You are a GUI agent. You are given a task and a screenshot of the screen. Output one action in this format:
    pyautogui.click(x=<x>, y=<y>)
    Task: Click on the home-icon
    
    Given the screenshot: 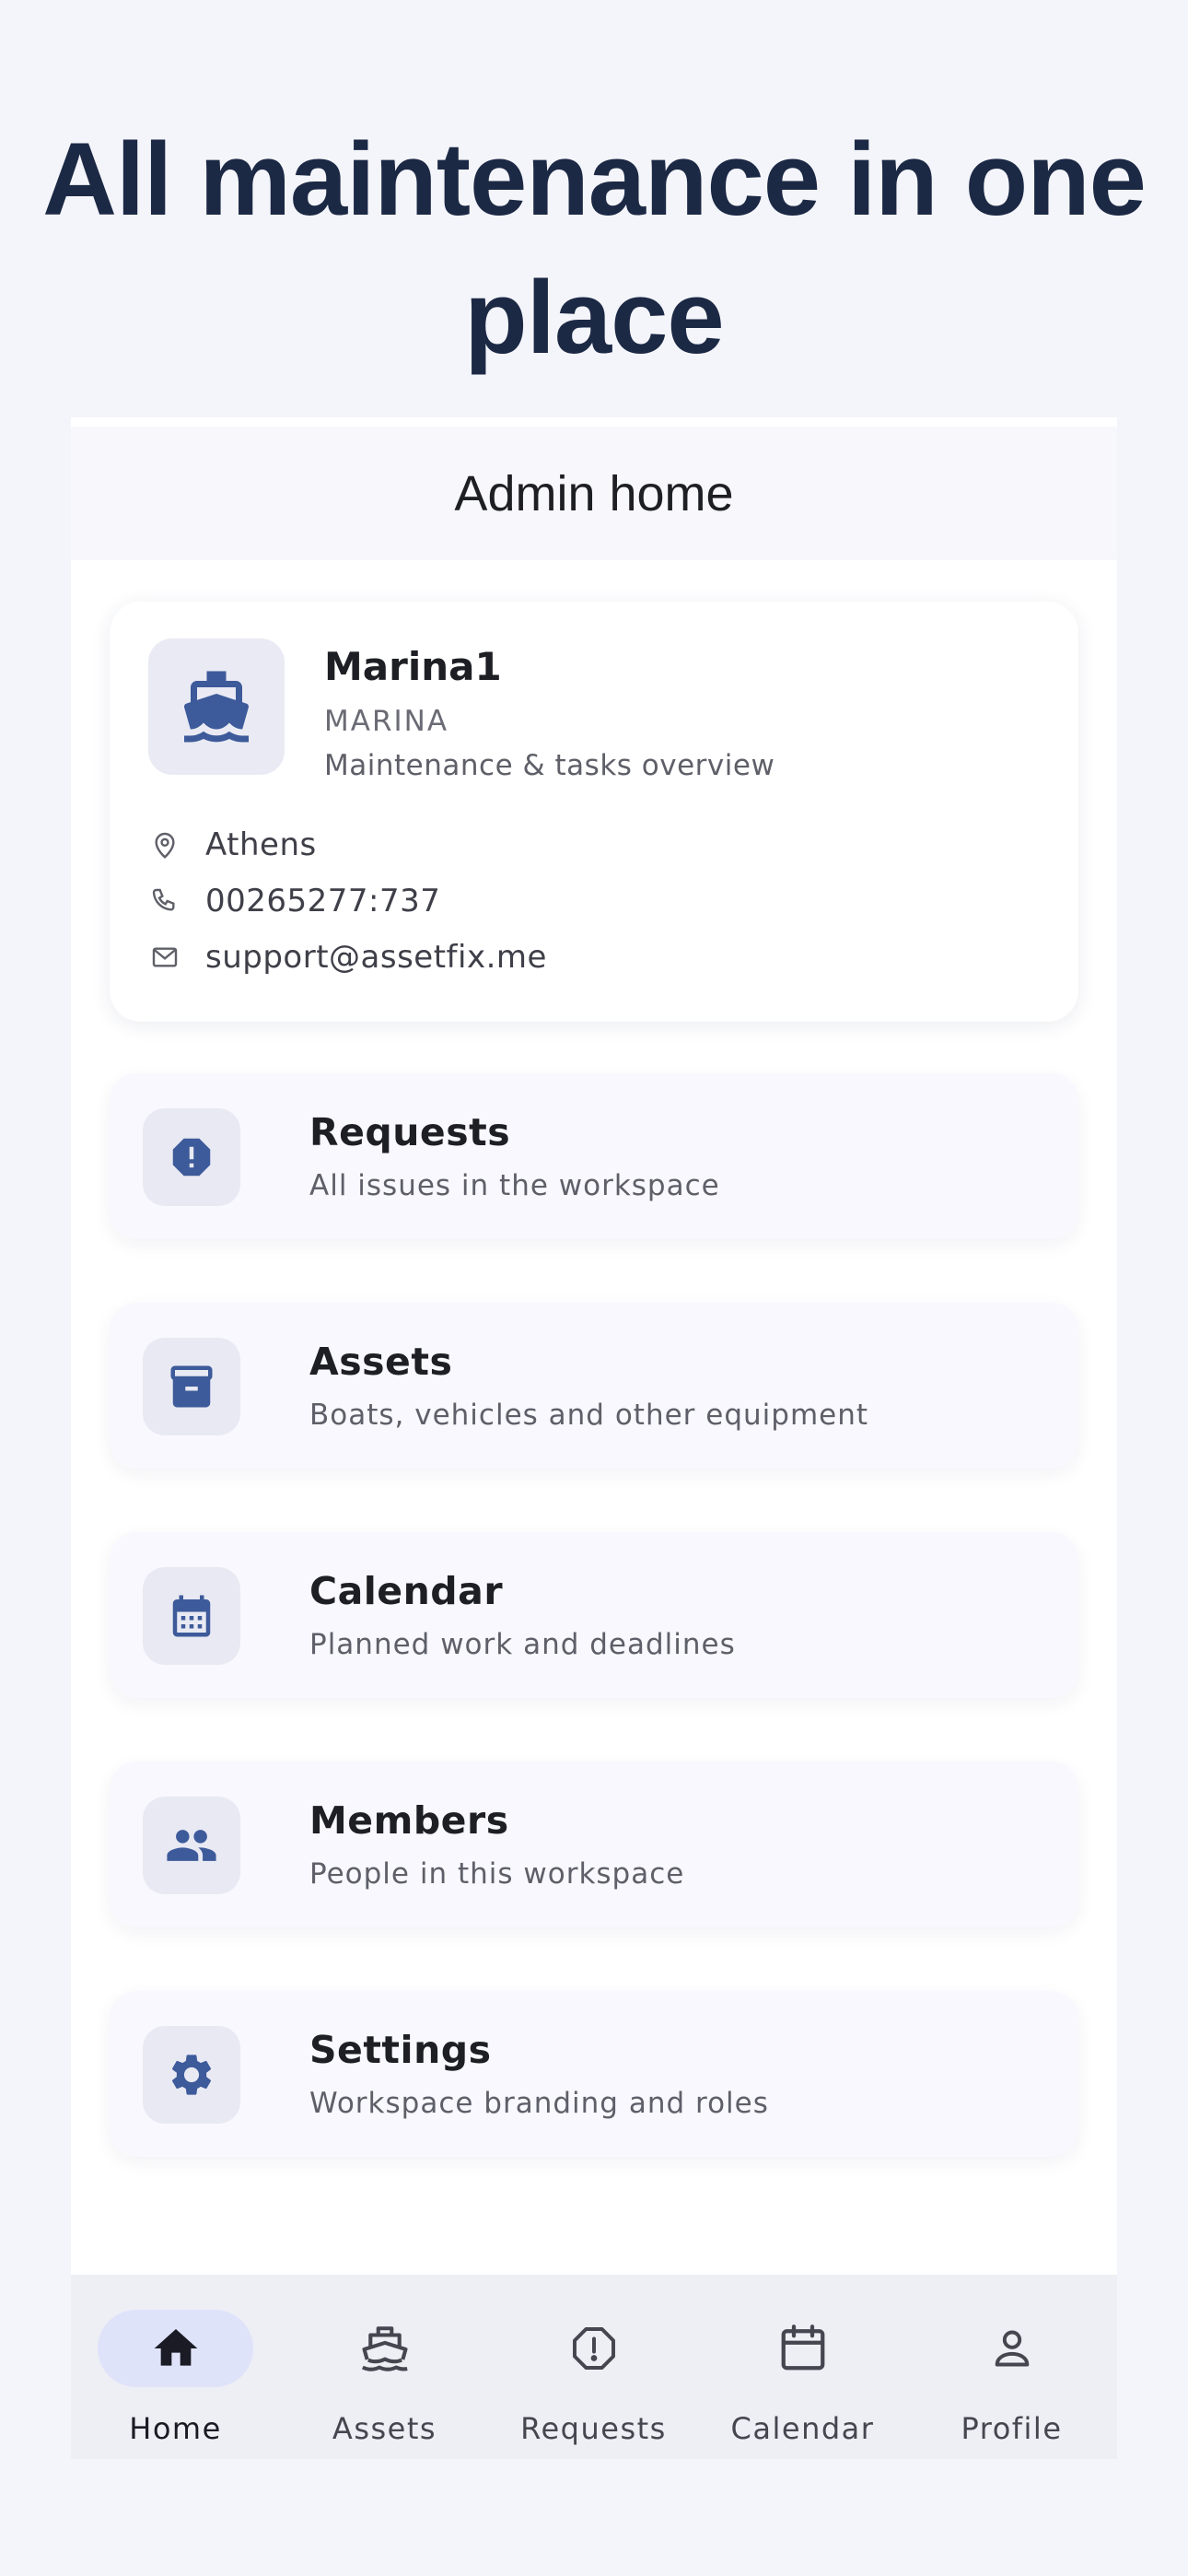 What is the action you would take?
    pyautogui.click(x=175, y=2348)
    